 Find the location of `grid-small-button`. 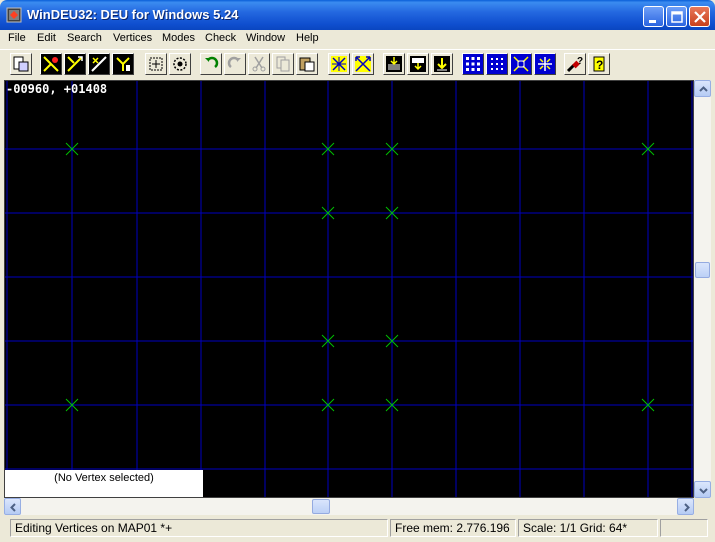

grid-small-button is located at coordinates (473, 64).